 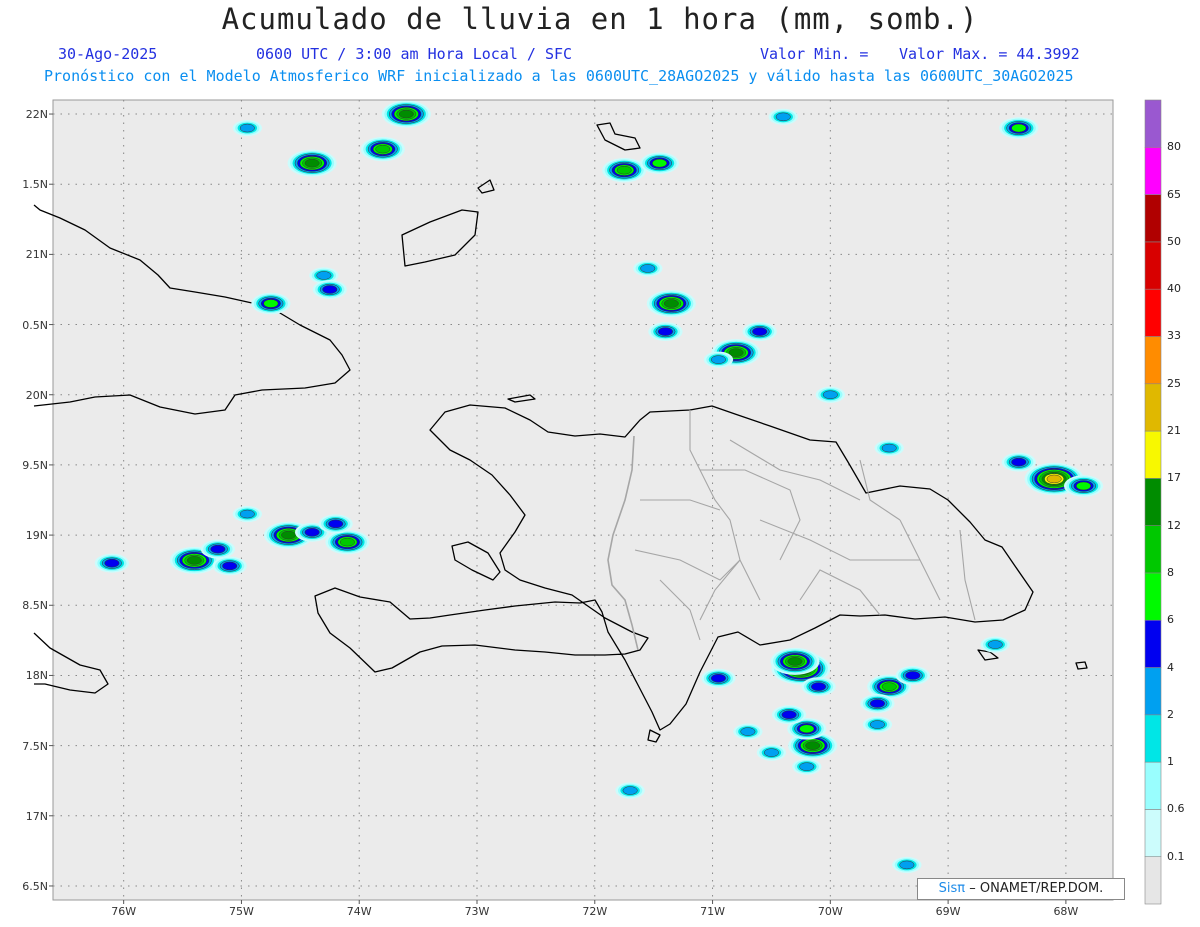 I want to click on lat-label: 18N, so click(x=36, y=676).